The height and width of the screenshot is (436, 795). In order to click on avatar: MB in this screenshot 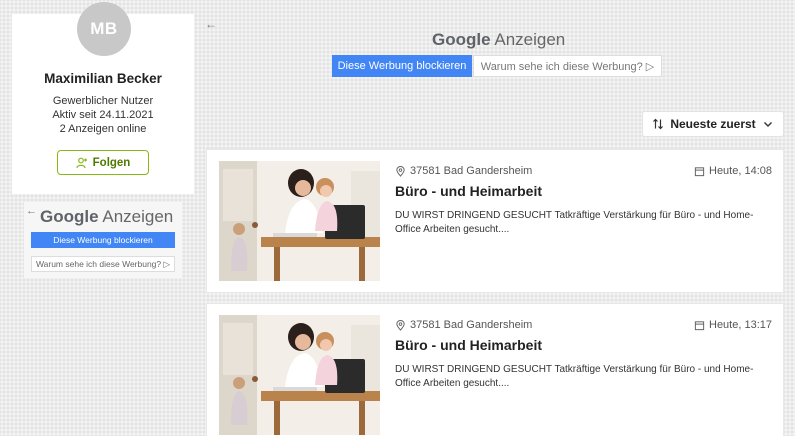, I will do `click(104, 29)`.